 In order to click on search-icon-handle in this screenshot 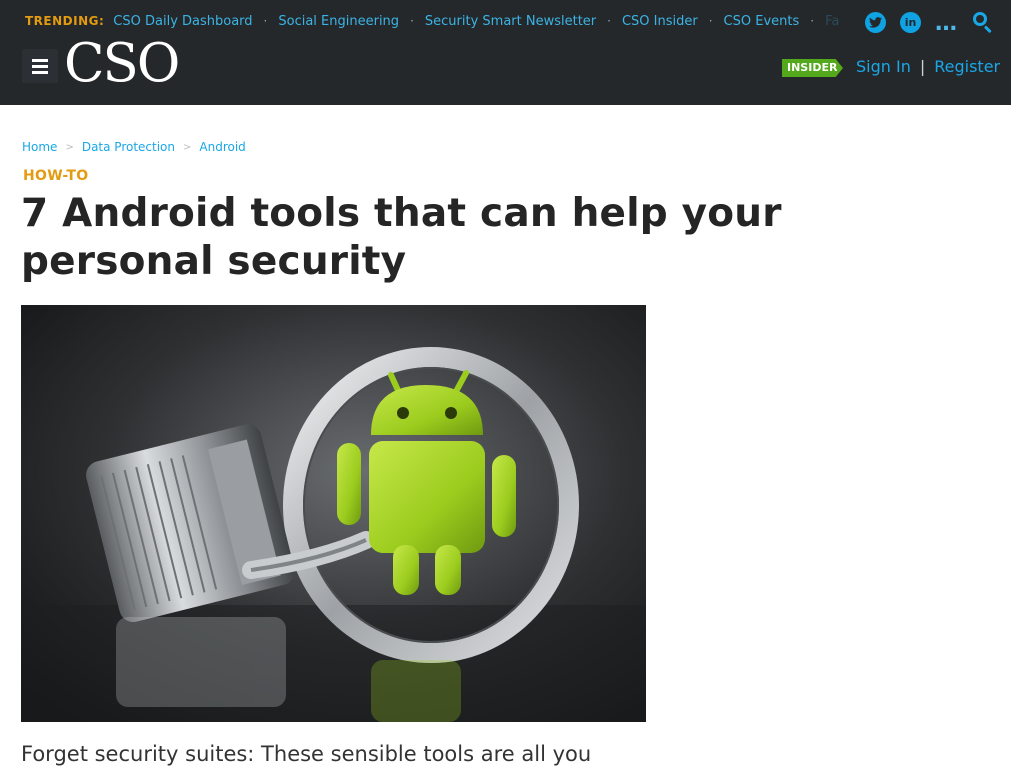, I will do `click(987, 29)`.